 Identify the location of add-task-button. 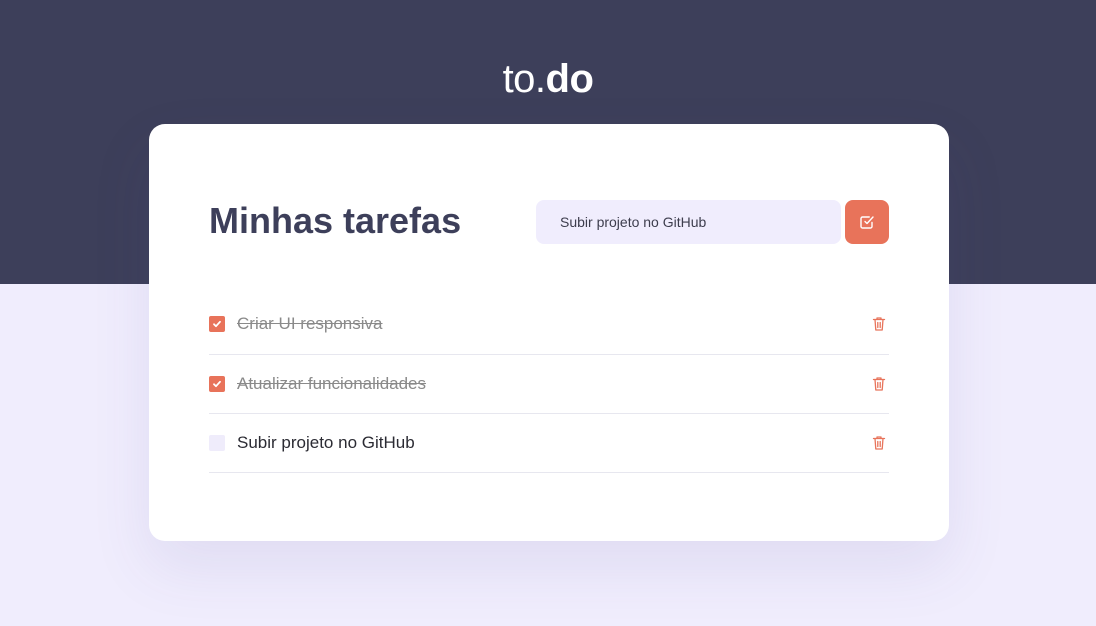
(867, 222).